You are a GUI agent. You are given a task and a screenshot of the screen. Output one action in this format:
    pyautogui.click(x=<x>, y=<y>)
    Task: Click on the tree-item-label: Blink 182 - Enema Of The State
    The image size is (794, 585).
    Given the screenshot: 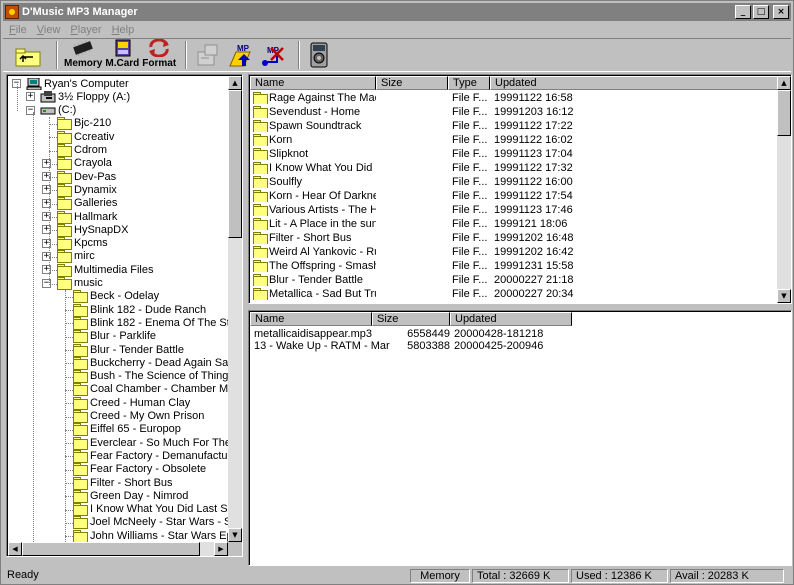 What is the action you would take?
    pyautogui.click(x=159, y=322)
    